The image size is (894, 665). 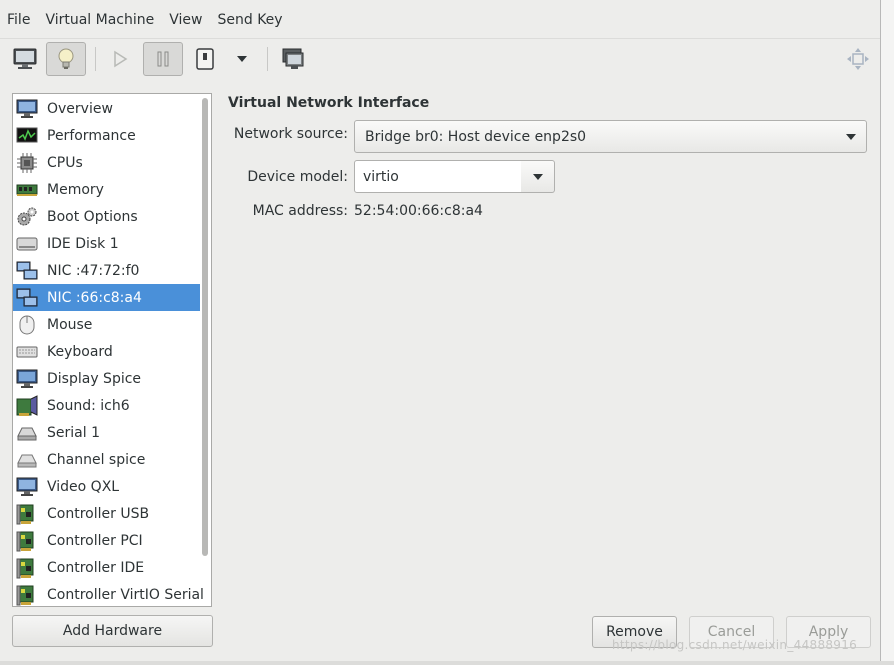 I want to click on hardware-list-item-label: Display Spice, so click(x=94, y=378).